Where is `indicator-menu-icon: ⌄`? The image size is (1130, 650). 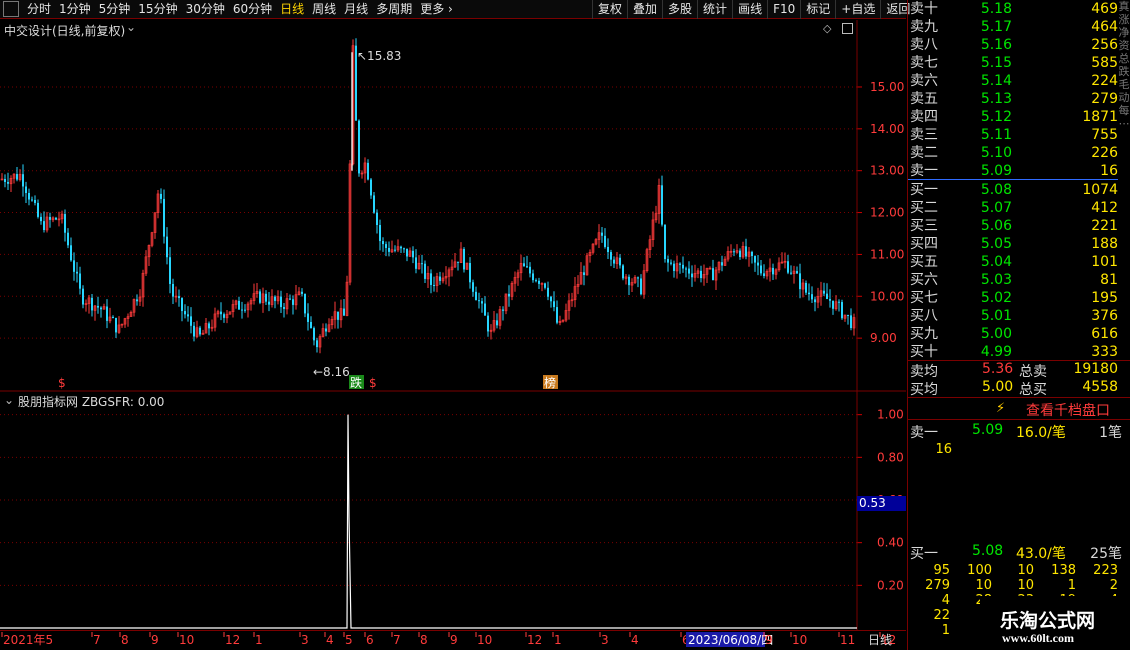
indicator-menu-icon: ⌄ is located at coordinates (9, 400).